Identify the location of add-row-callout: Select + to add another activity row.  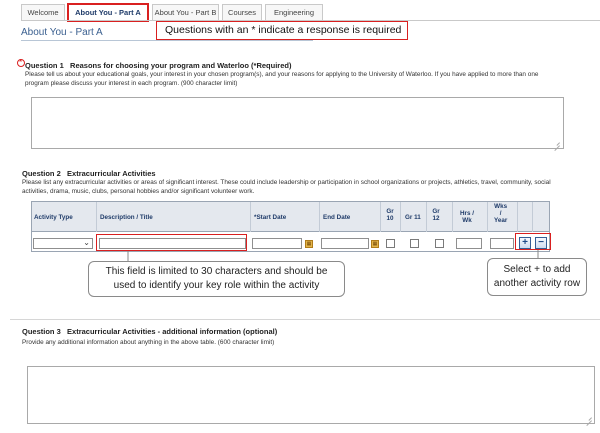
(537, 277).